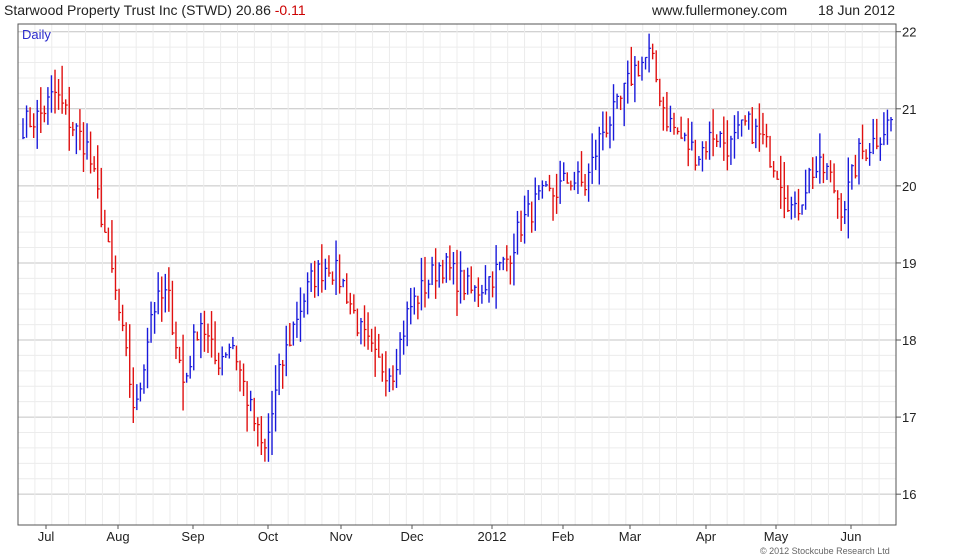 Image resolution: width=980 pixels, height=560 pixels. Describe the element at coordinates (412, 536) in the screenshot. I see `x-tick-label: Dec` at that location.